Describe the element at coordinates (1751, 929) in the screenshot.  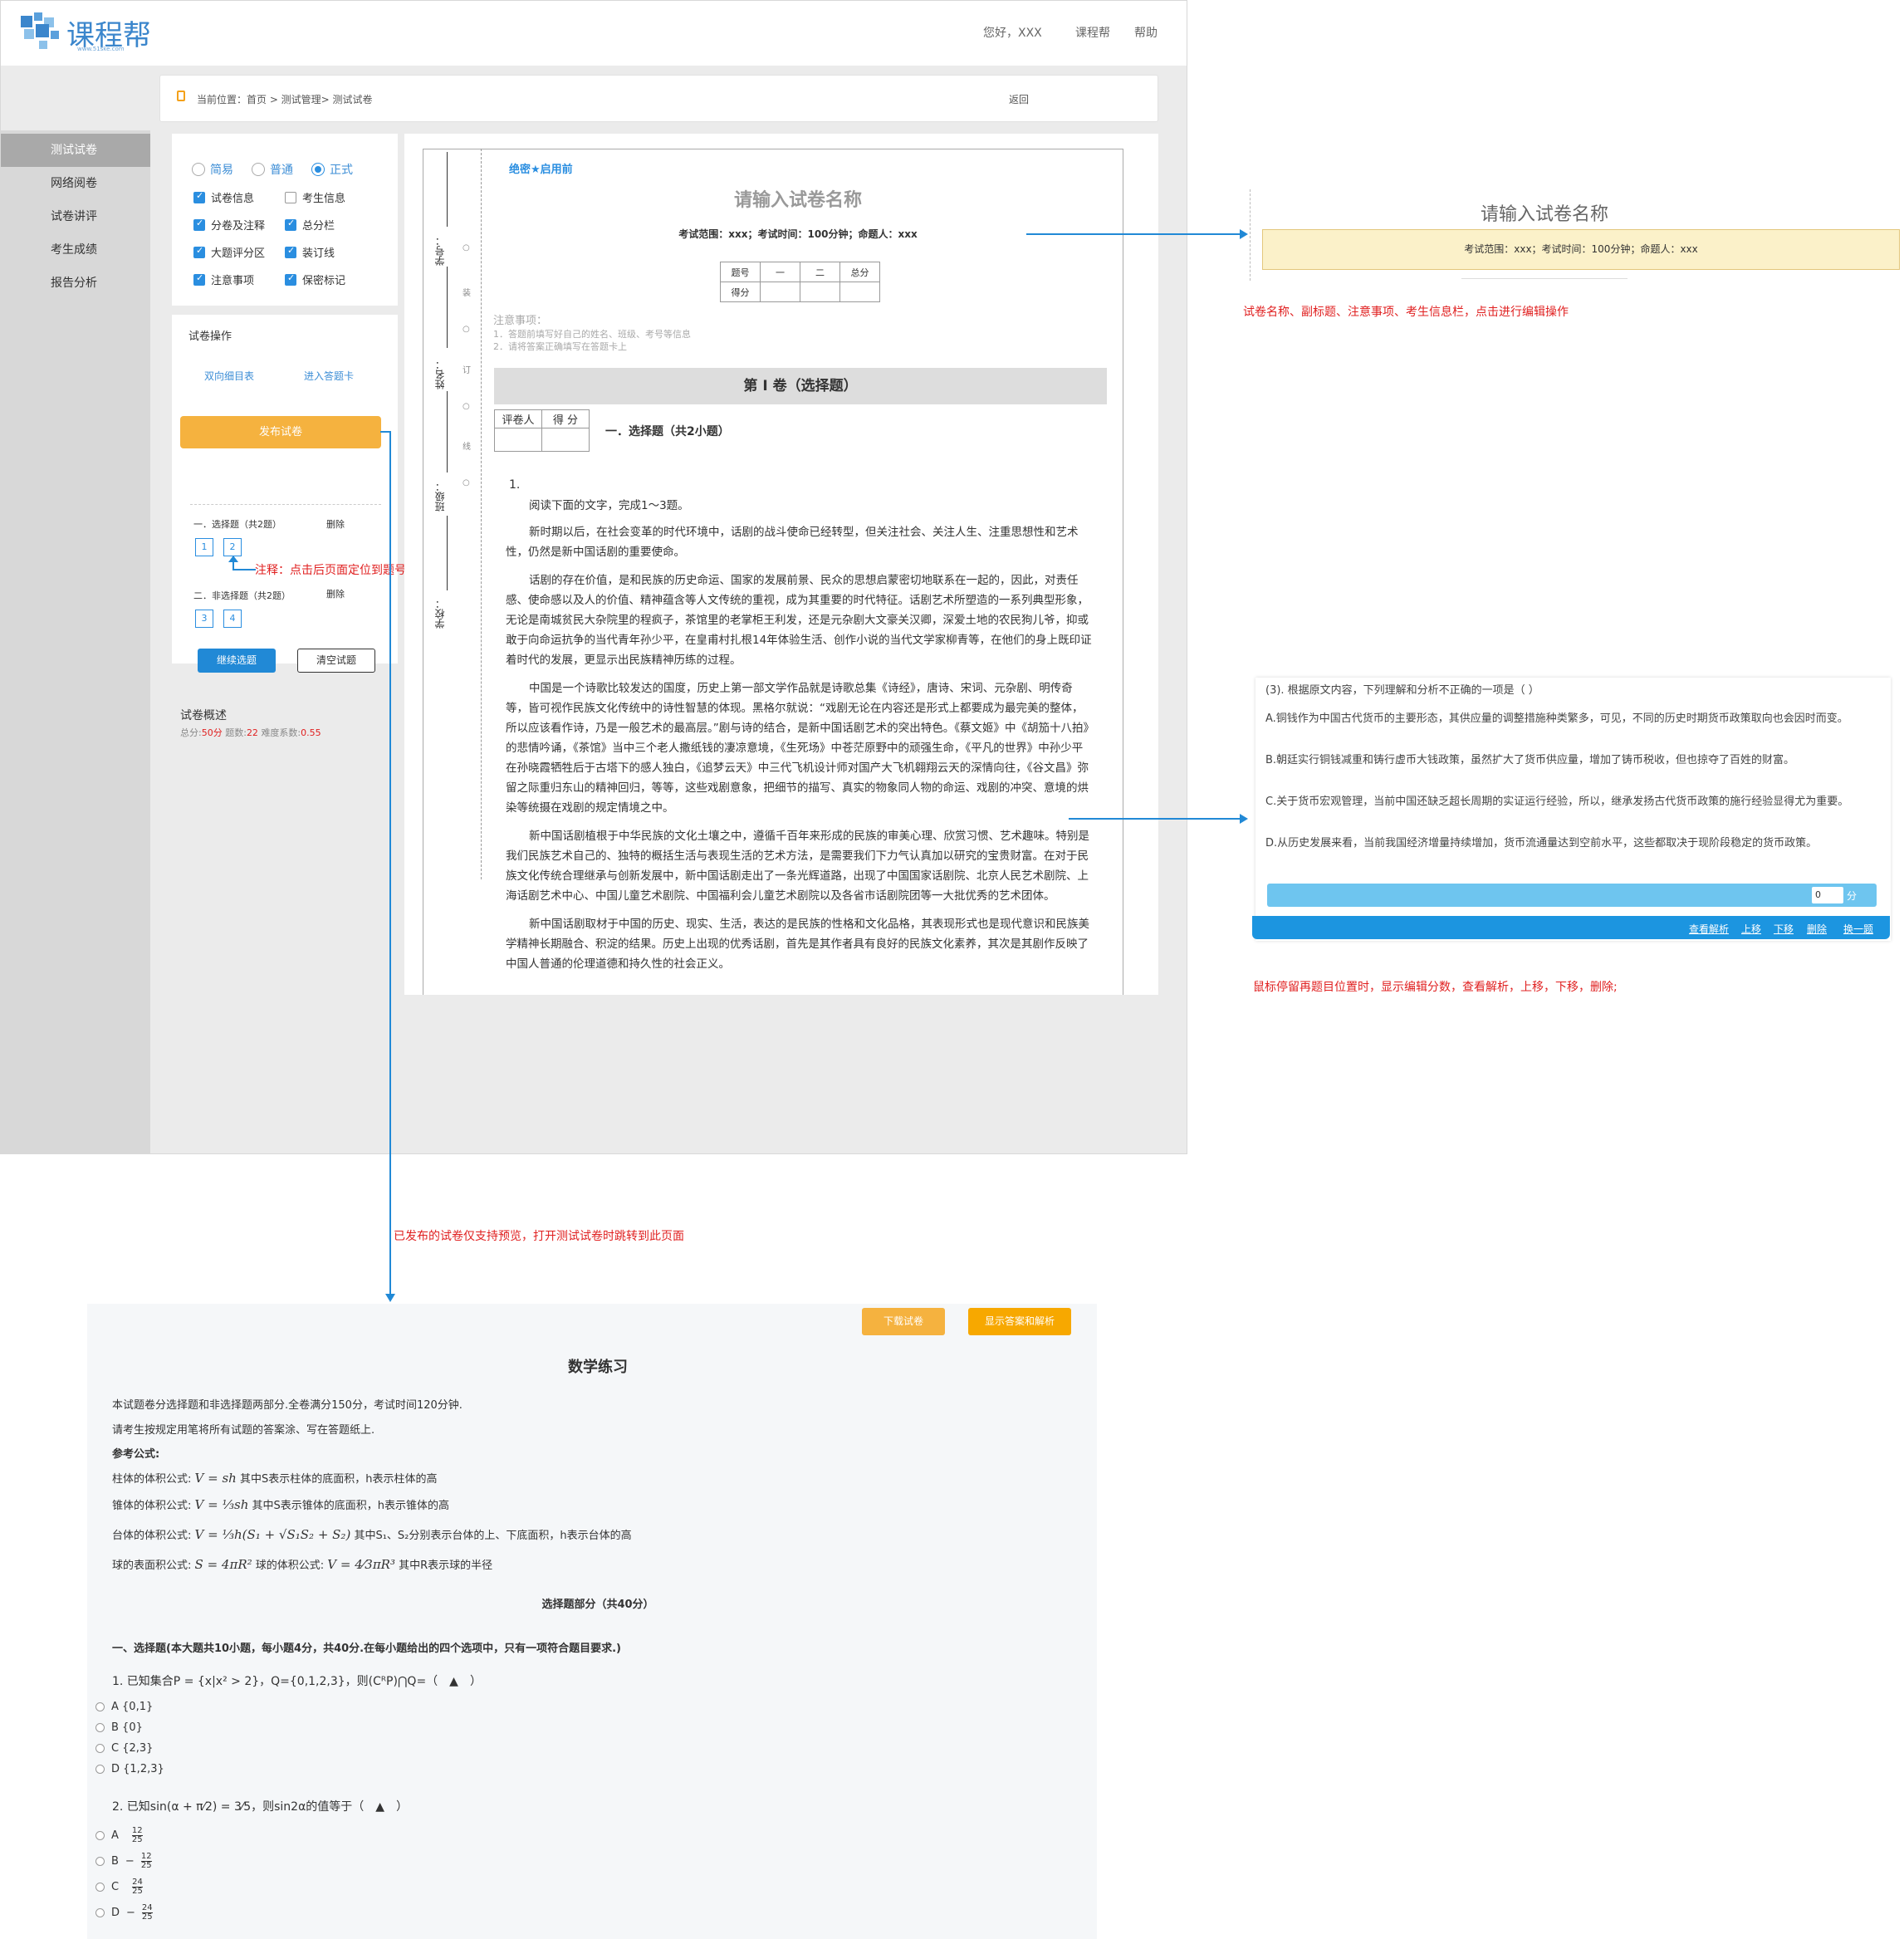
I see `move-up-link: 上移` at that location.